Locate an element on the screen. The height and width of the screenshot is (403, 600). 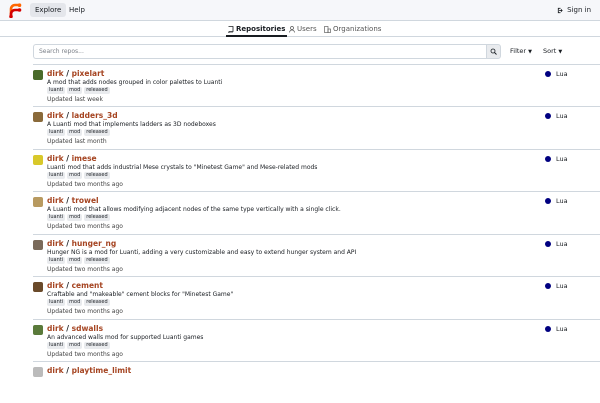
sign-in-link: Sign in is located at coordinates (574, 10).